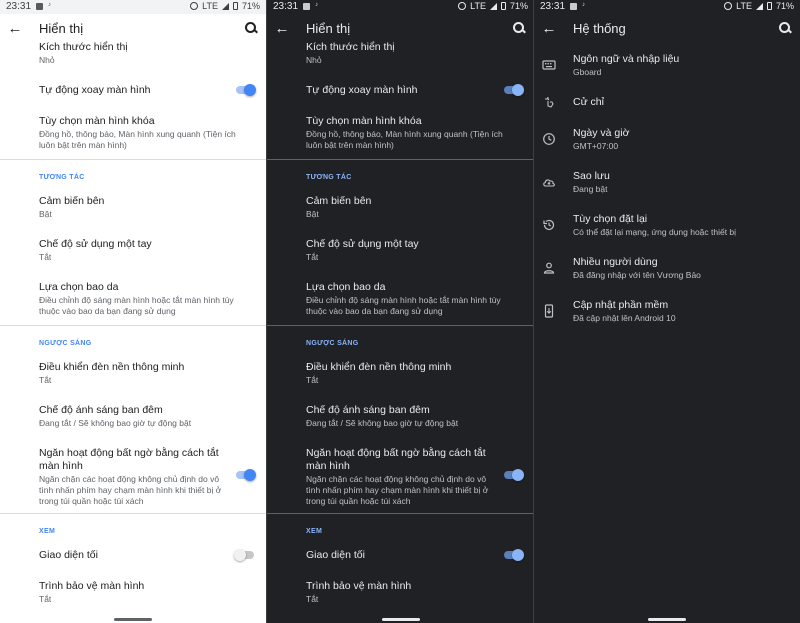  What do you see at coordinates (681, 182) in the screenshot?
I see `system-item-backup: Sao lưu Đang bật` at bounding box center [681, 182].